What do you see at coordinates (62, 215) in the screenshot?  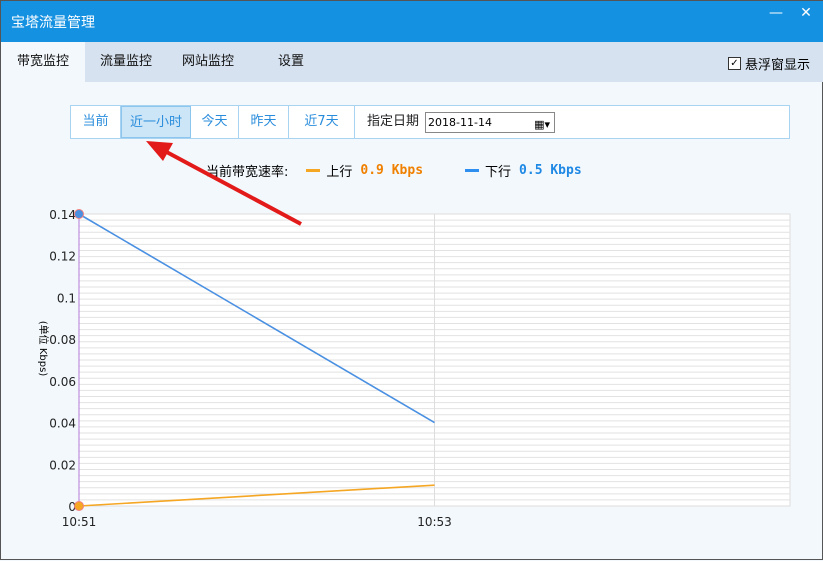 I see `y-tick-label: 0.14` at bounding box center [62, 215].